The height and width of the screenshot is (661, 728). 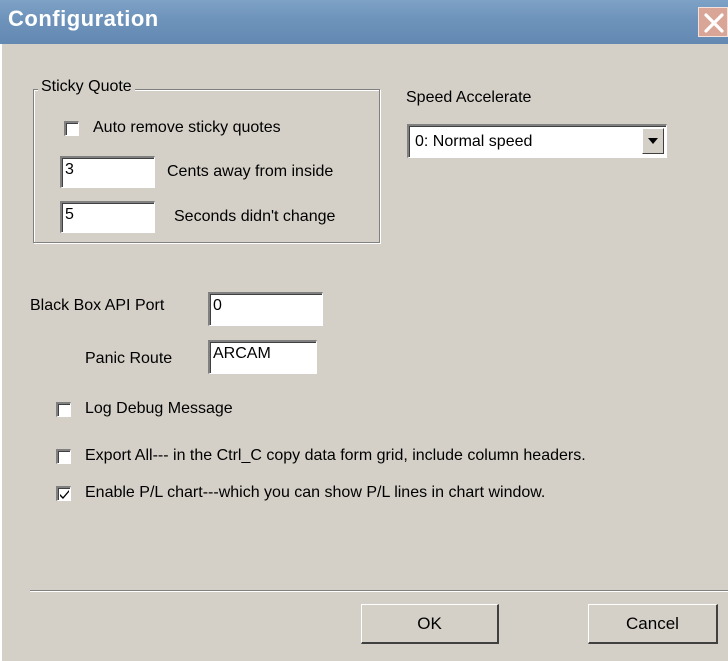 What do you see at coordinates (430, 624) in the screenshot?
I see `ok-button: OK` at bounding box center [430, 624].